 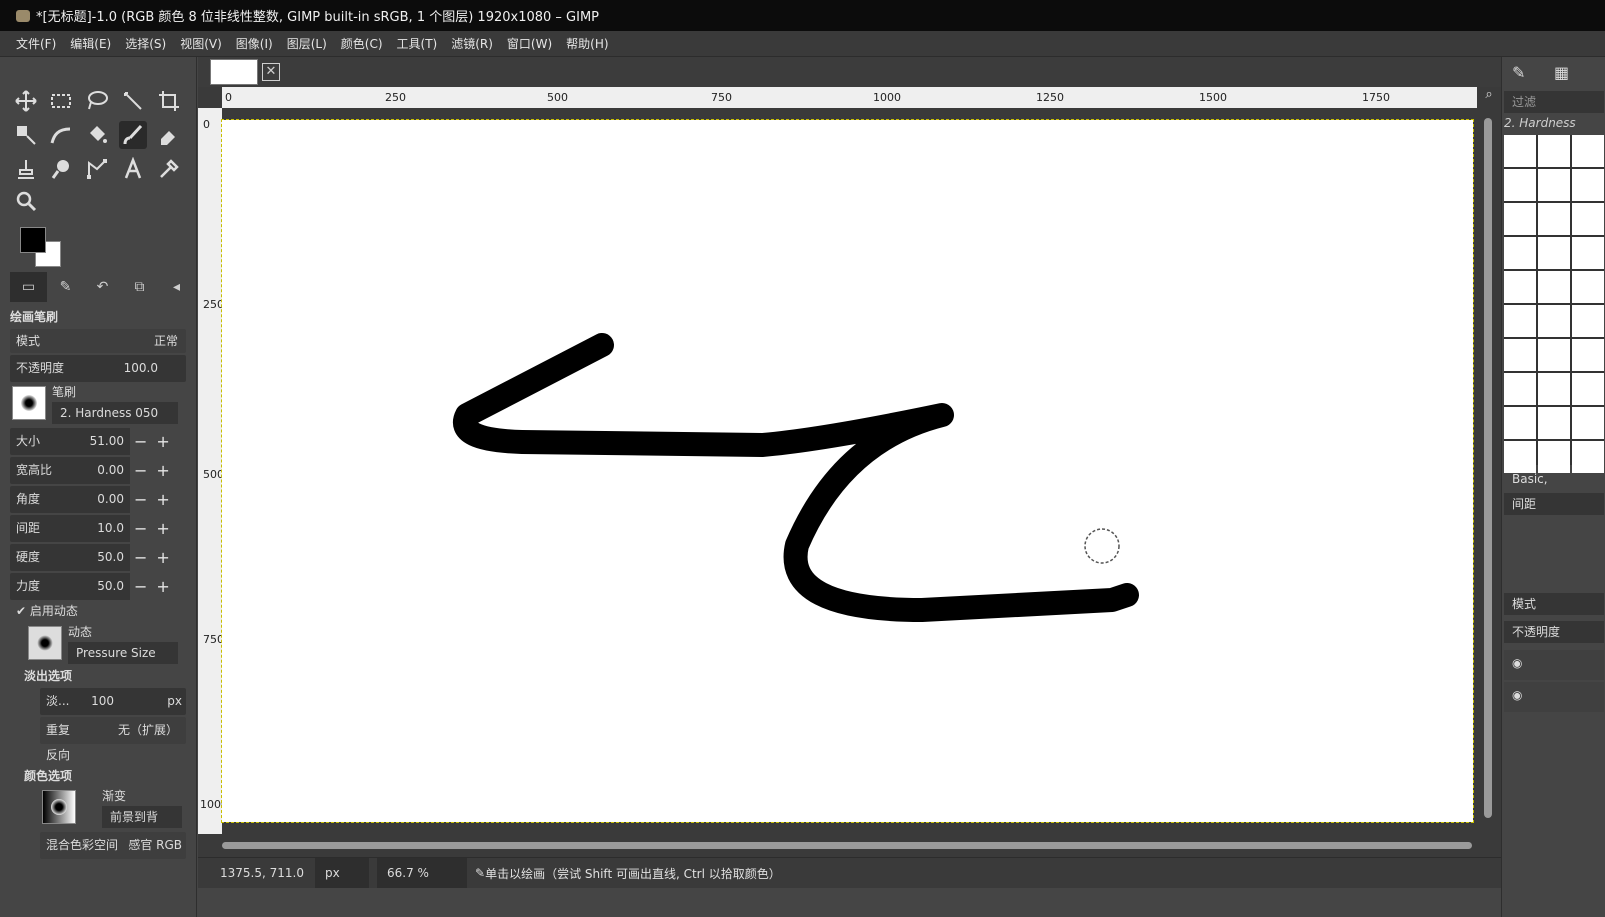 I want to click on menu-filters: 滤镜(R), so click(x=472, y=43).